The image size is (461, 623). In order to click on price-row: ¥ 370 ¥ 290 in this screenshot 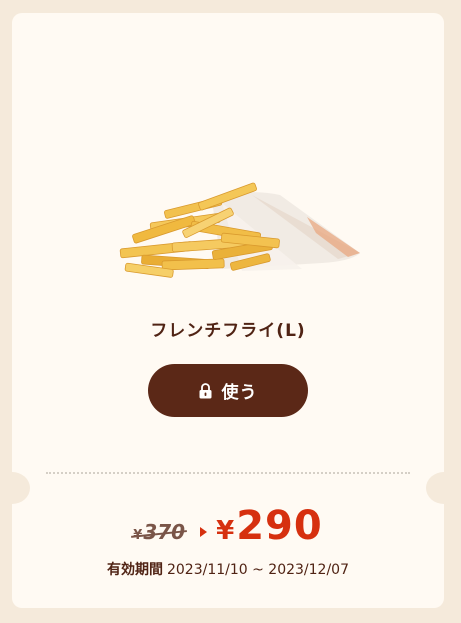, I will do `click(228, 526)`.